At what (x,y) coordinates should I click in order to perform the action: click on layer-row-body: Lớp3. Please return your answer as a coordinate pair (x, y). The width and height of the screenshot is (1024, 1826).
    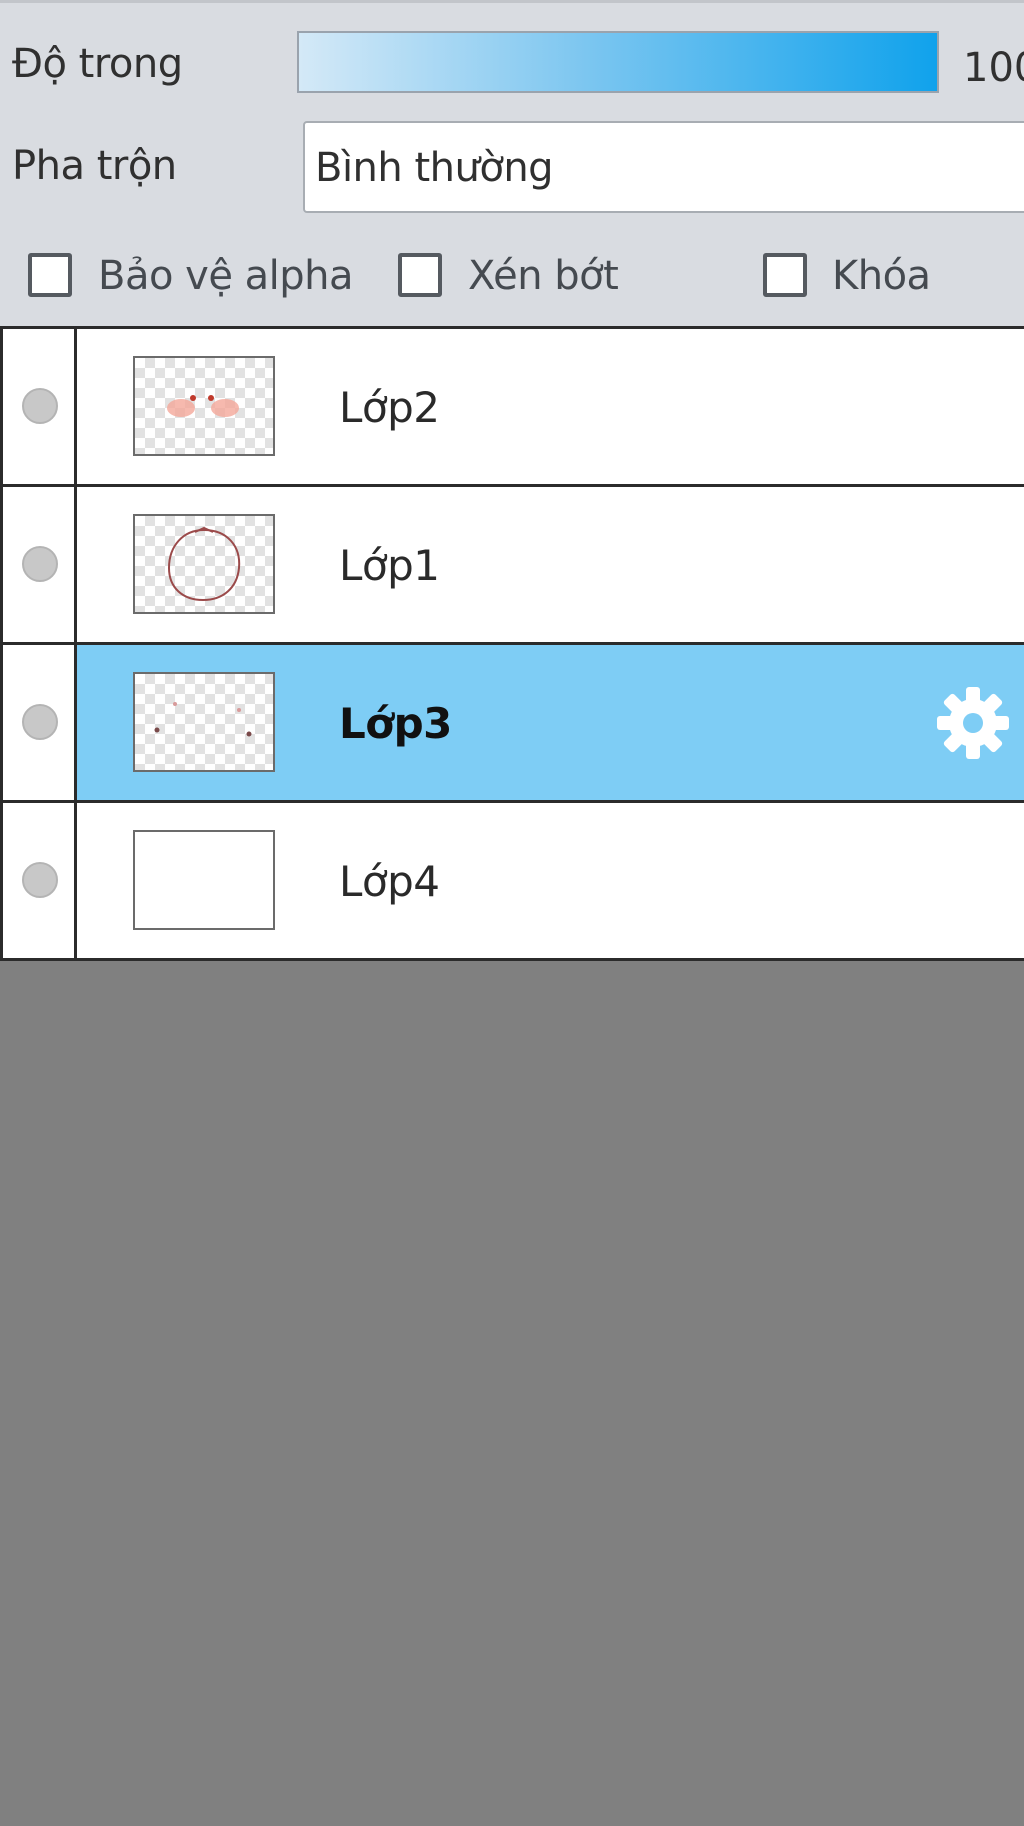
    Looking at the image, I should click on (550, 722).